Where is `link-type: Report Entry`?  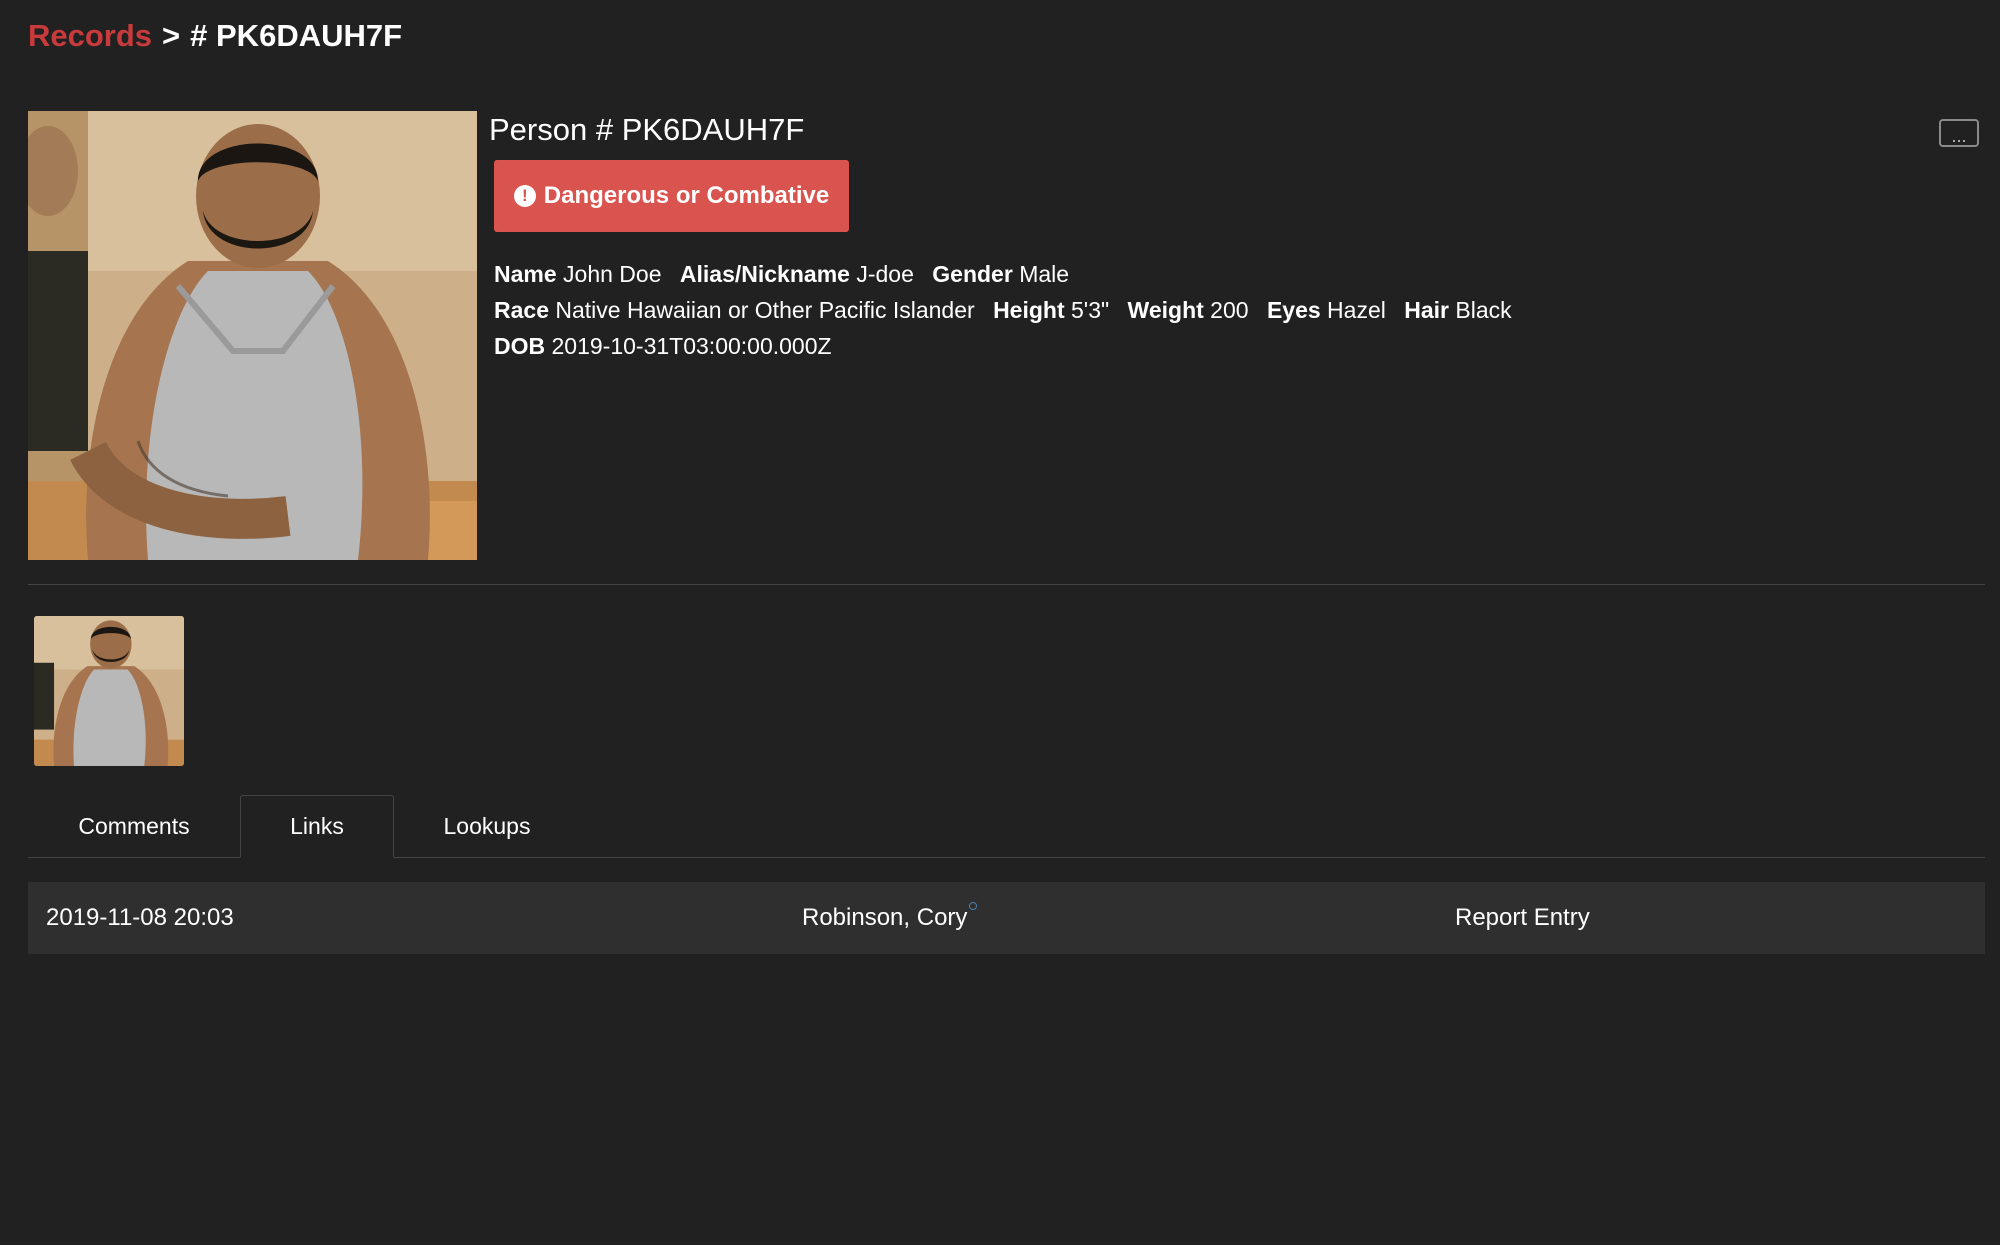 link-type: Report Entry is located at coordinates (1522, 918).